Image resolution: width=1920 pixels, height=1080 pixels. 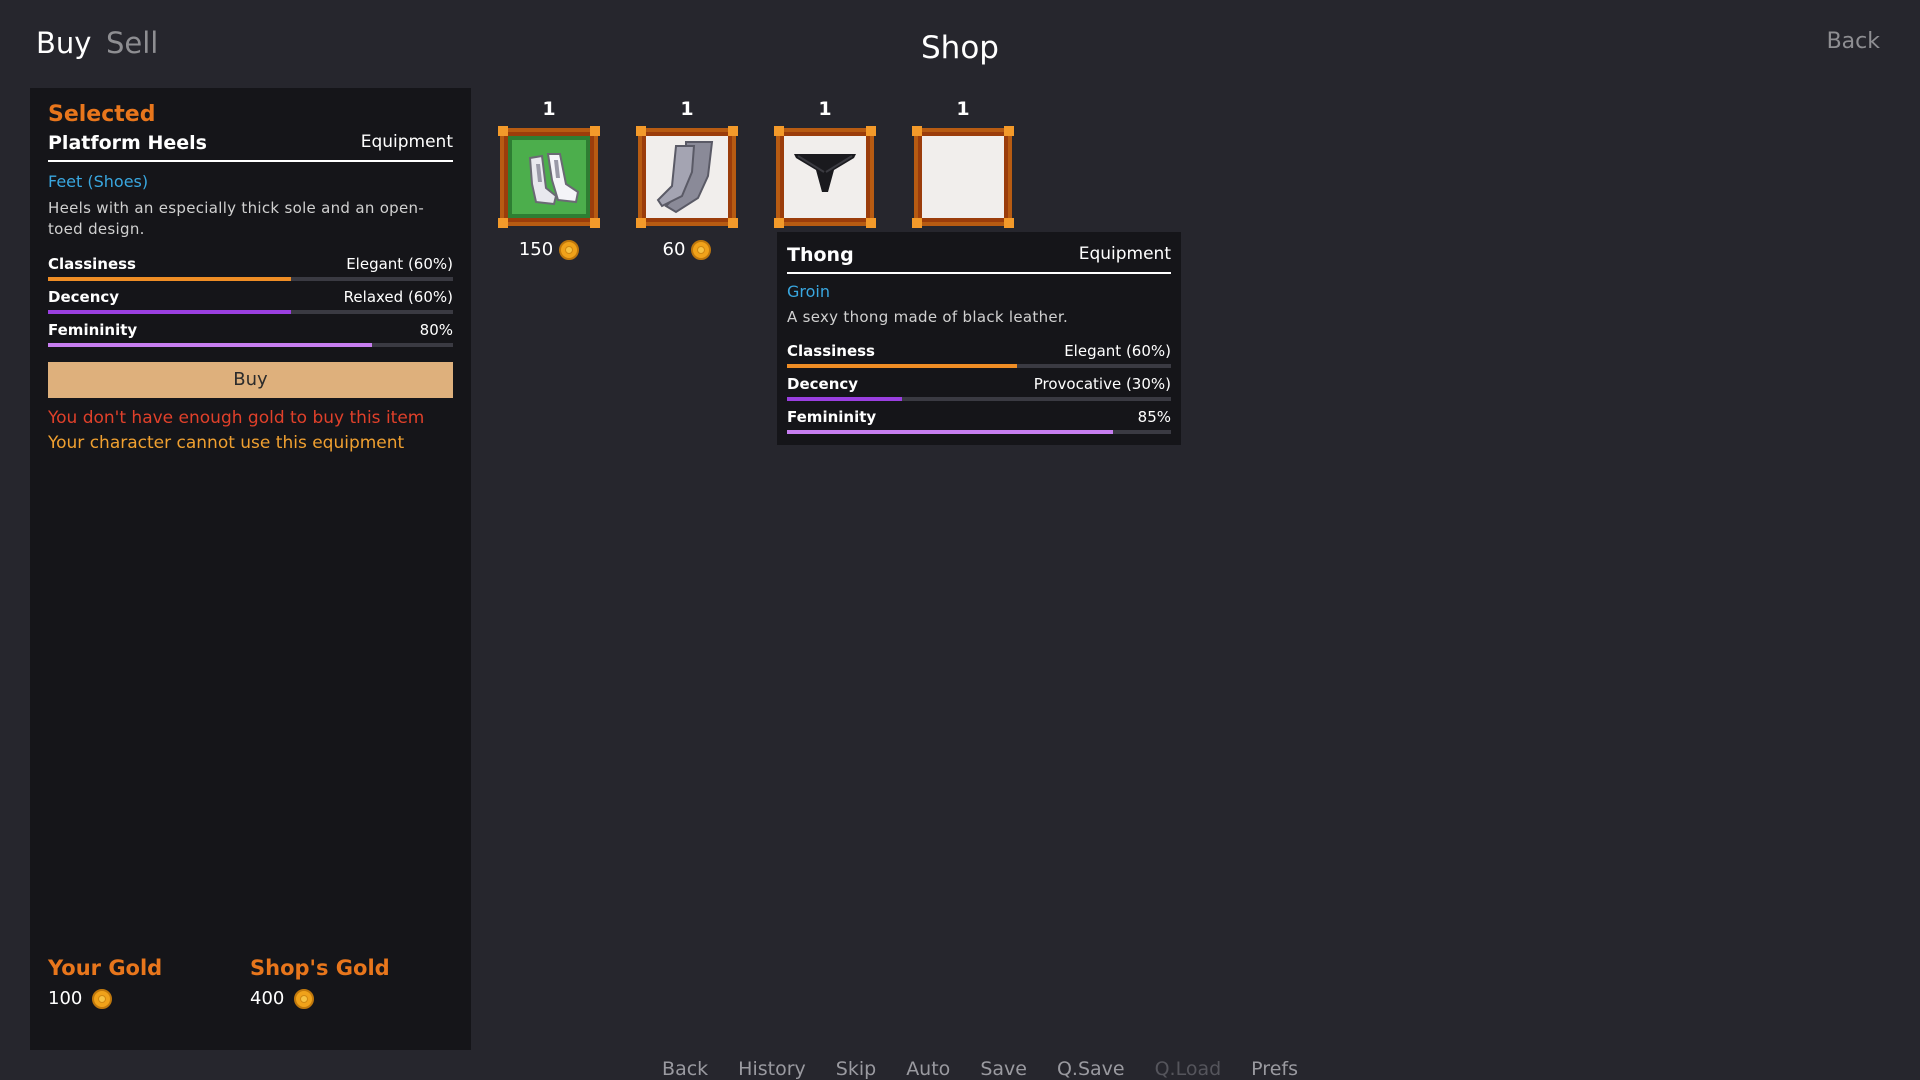 What do you see at coordinates (856, 1069) in the screenshot?
I see `quick-menu-skip: Skip` at bounding box center [856, 1069].